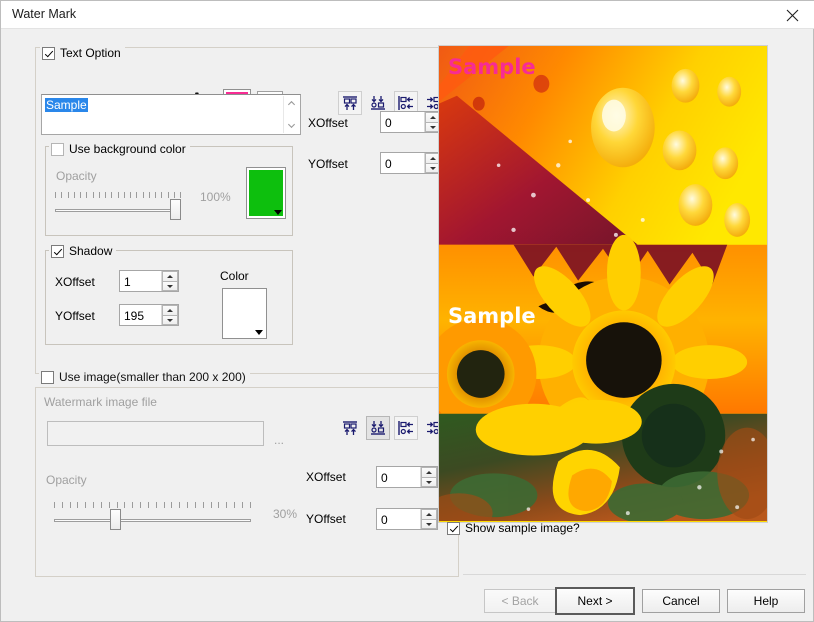 The image size is (814, 622). What do you see at coordinates (75, 316) in the screenshot?
I see `shadow-yoffset-label: YOffset` at bounding box center [75, 316].